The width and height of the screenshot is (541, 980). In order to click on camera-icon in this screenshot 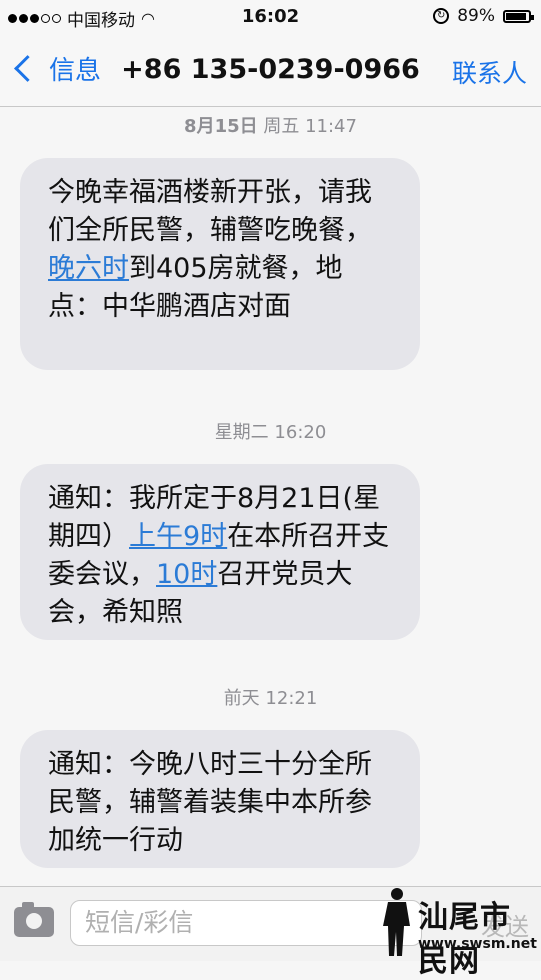, I will do `click(34, 919)`.